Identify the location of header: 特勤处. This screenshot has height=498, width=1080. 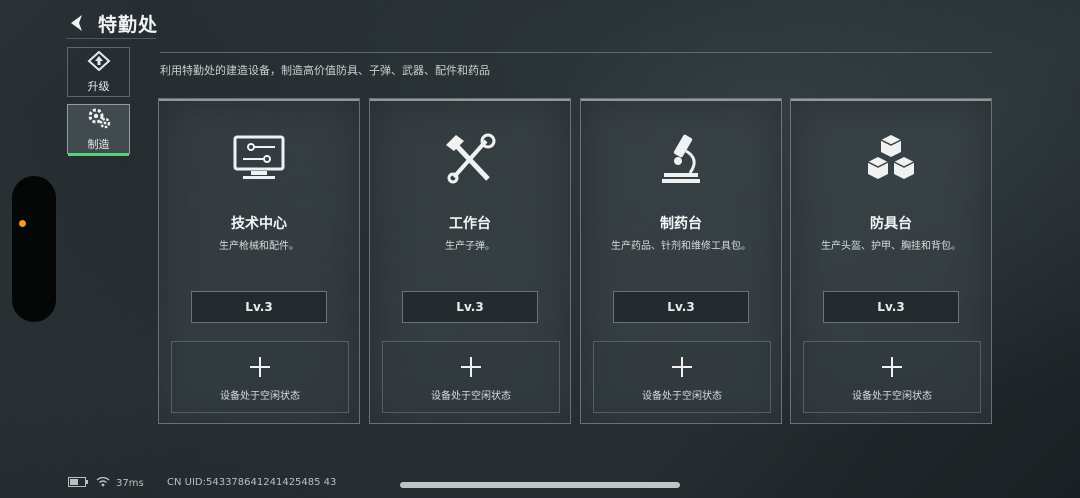
(112, 23).